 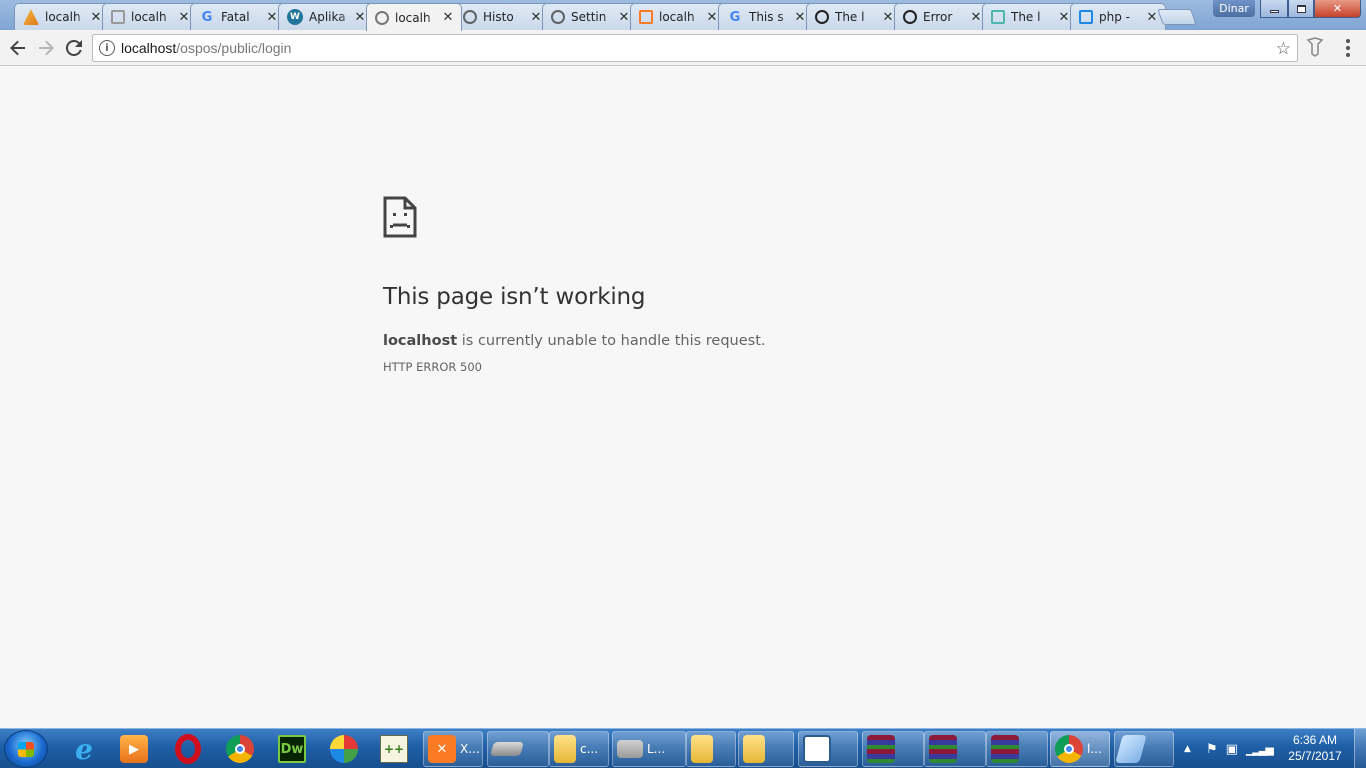 What do you see at coordinates (470, 17) in the screenshot?
I see `history-icon` at bounding box center [470, 17].